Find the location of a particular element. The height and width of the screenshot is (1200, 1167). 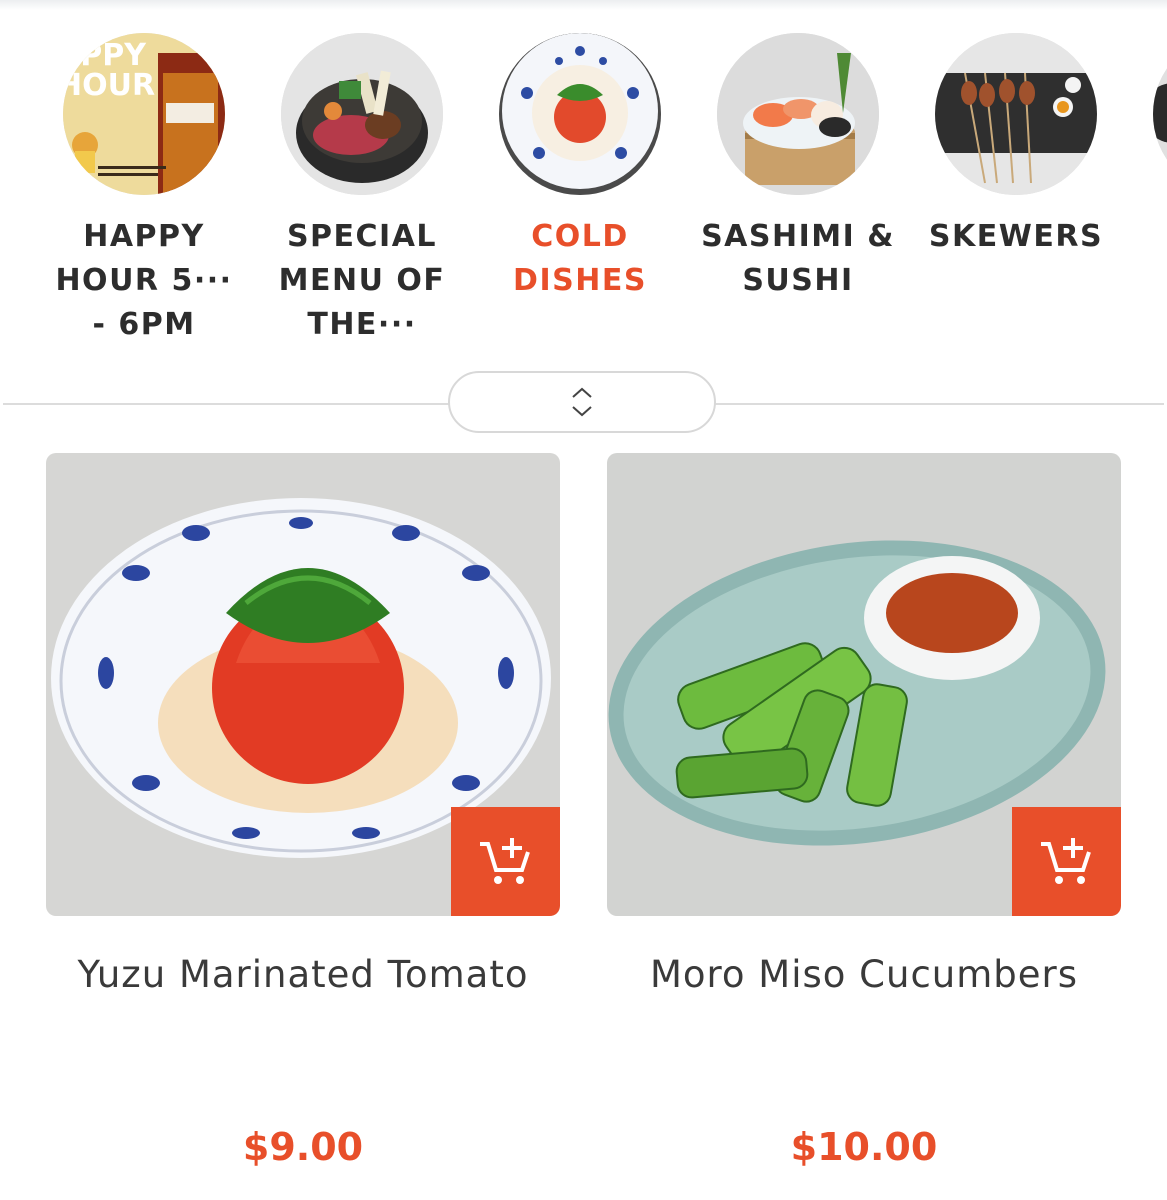

product-name: Moro Miso Cucumbers is located at coordinates (864, 974).